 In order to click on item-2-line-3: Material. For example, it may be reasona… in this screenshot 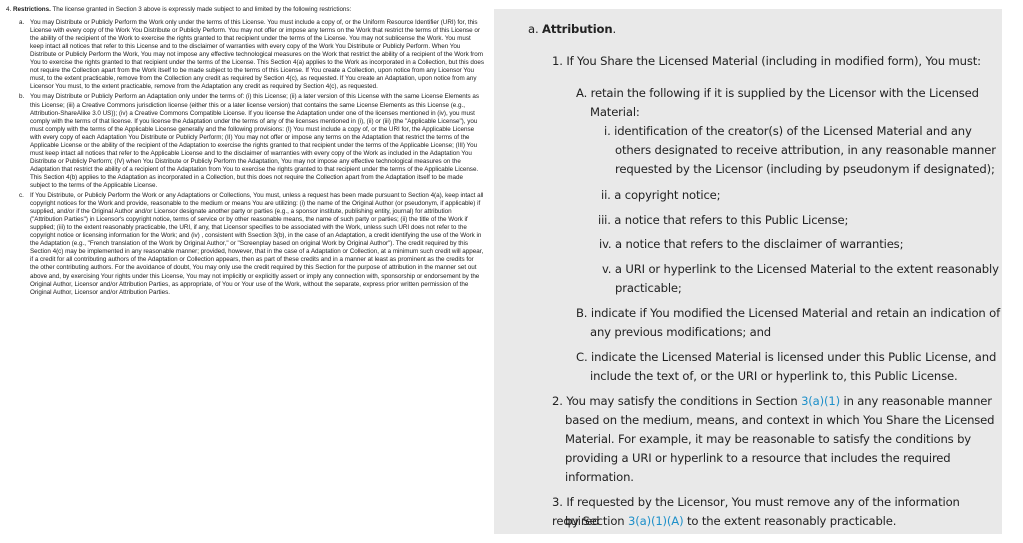, I will do `click(768, 439)`.